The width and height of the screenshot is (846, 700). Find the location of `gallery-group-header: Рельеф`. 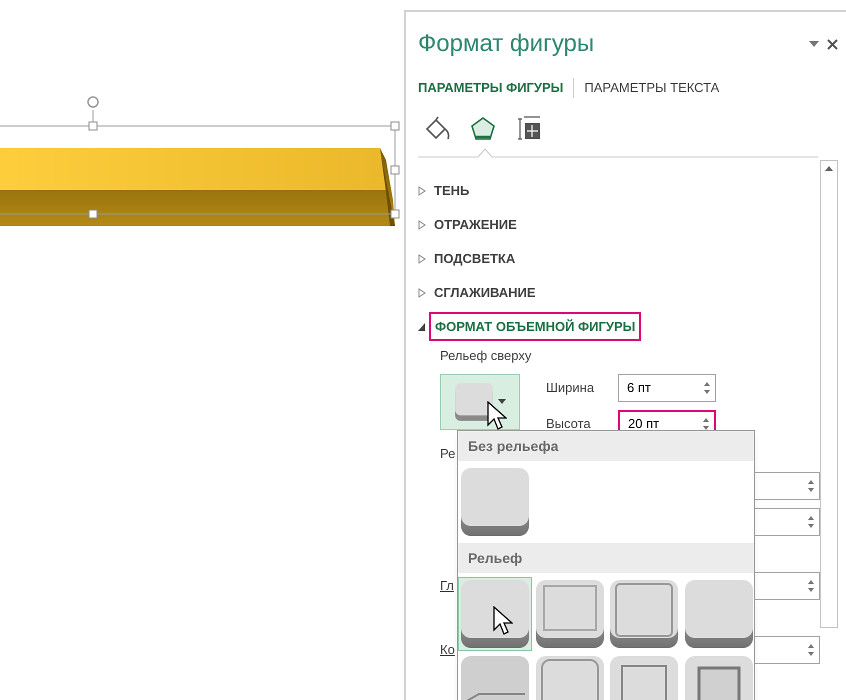

gallery-group-header: Рельеф is located at coordinates (606, 558).